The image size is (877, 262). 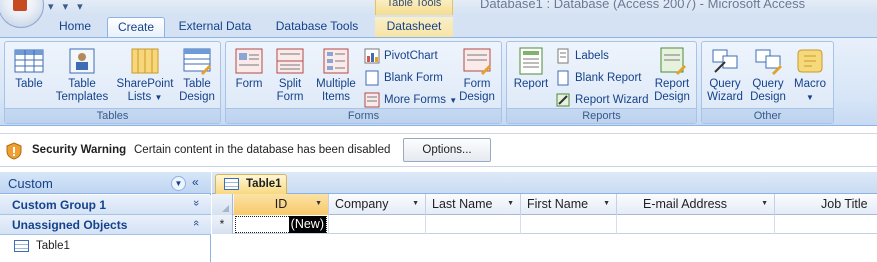 What do you see at coordinates (75, 27) in the screenshot?
I see `tab-home: Home` at bounding box center [75, 27].